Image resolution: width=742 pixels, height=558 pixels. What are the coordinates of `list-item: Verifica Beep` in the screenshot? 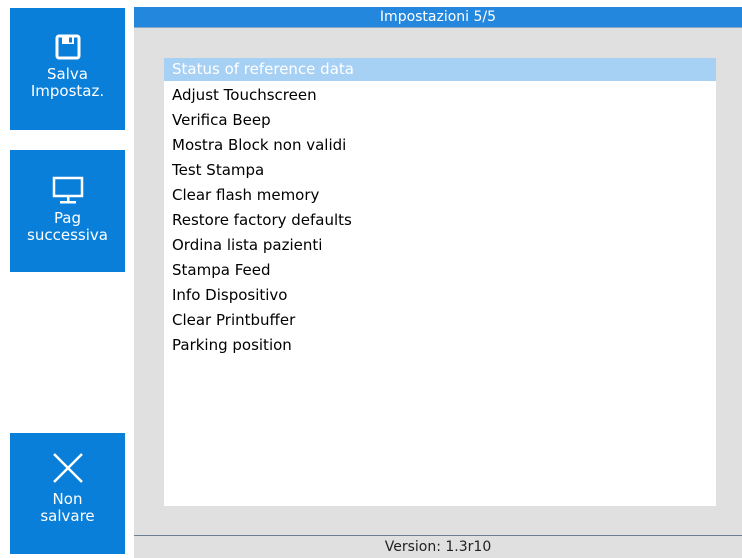 It's located at (440, 120).